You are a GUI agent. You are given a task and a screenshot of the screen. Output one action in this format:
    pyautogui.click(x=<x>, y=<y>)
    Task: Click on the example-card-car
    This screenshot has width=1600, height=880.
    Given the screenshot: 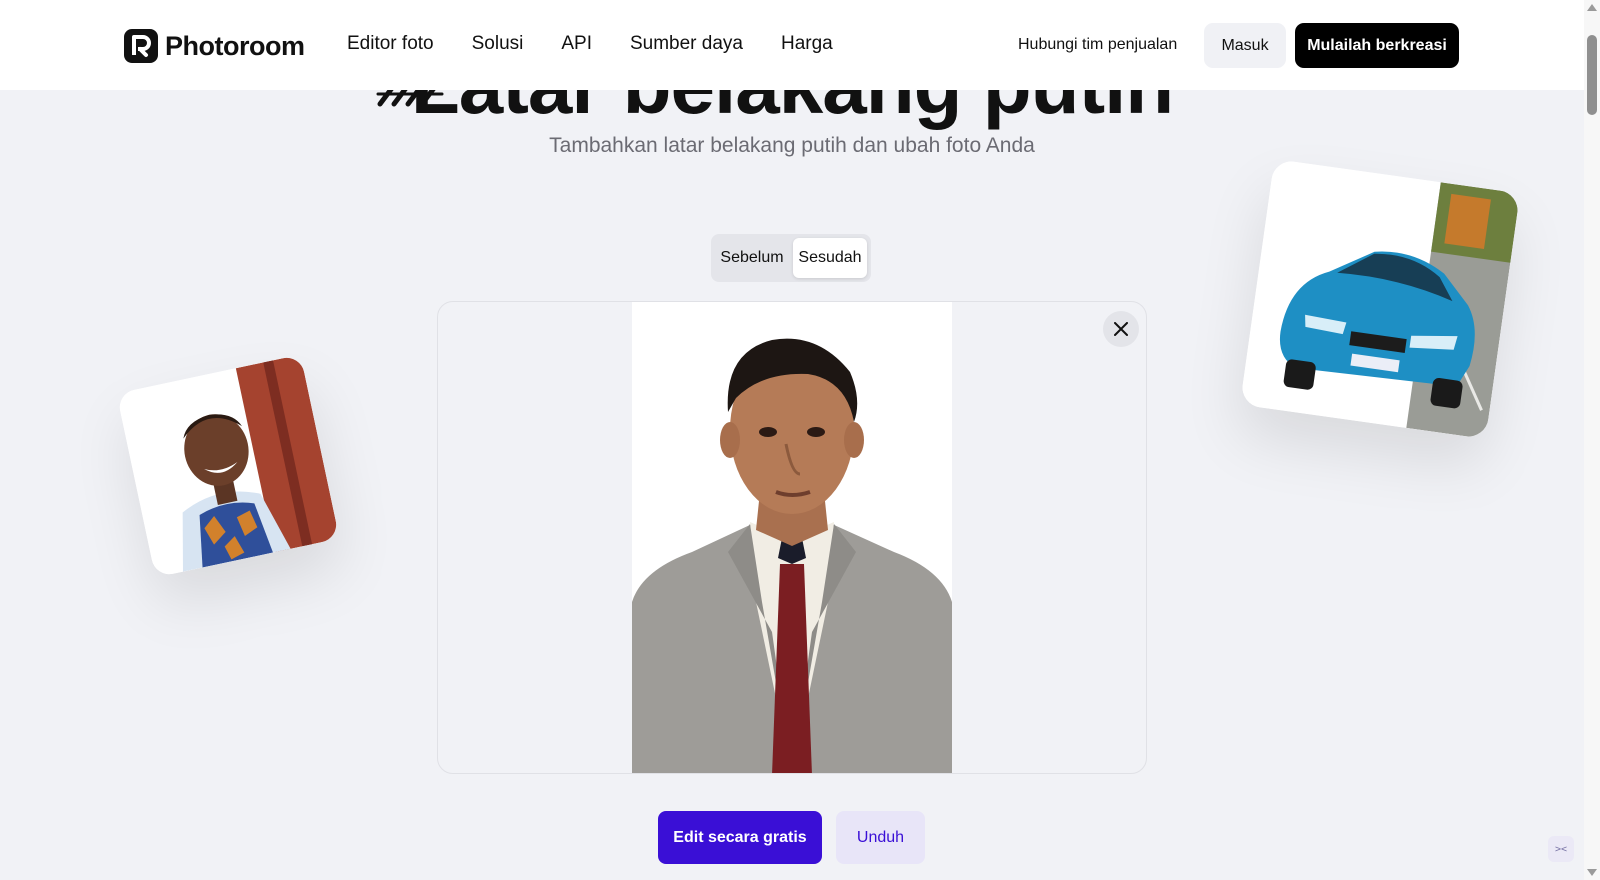 What is the action you would take?
    pyautogui.click(x=1380, y=299)
    